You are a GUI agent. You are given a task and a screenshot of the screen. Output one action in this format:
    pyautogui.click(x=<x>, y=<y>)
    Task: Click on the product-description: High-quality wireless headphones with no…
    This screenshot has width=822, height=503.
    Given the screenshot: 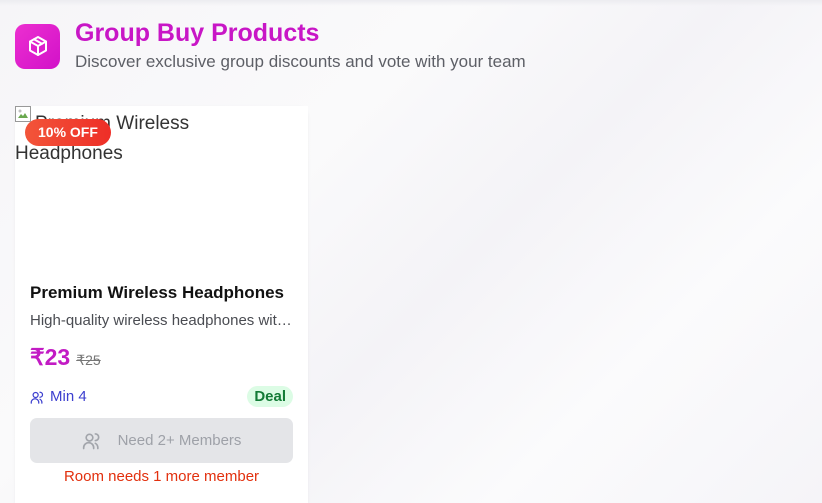 What is the action you would take?
    pyautogui.click(x=161, y=320)
    